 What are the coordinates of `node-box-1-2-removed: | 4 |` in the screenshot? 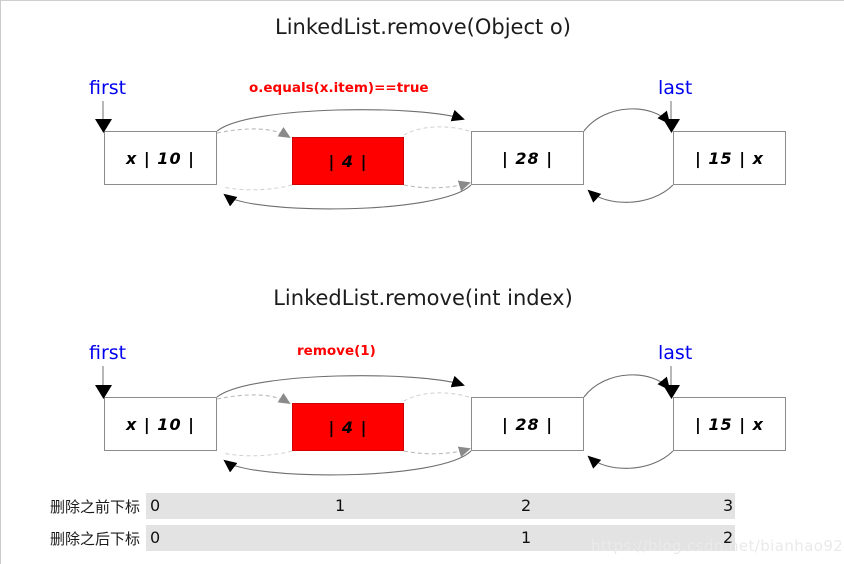 It's located at (348, 161).